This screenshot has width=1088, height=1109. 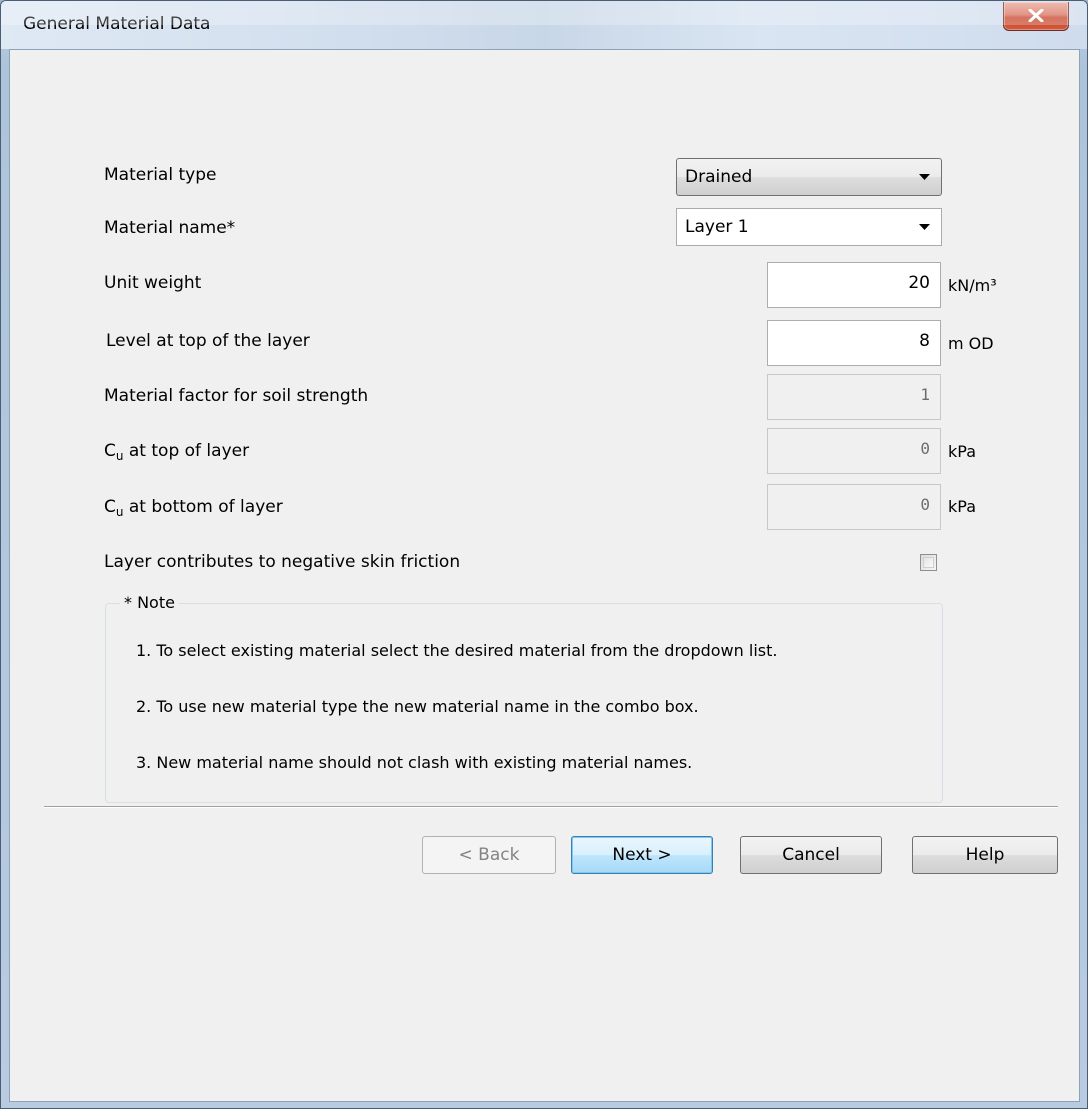 What do you see at coordinates (809, 177) in the screenshot?
I see `material-type-dropdown: Drained` at bounding box center [809, 177].